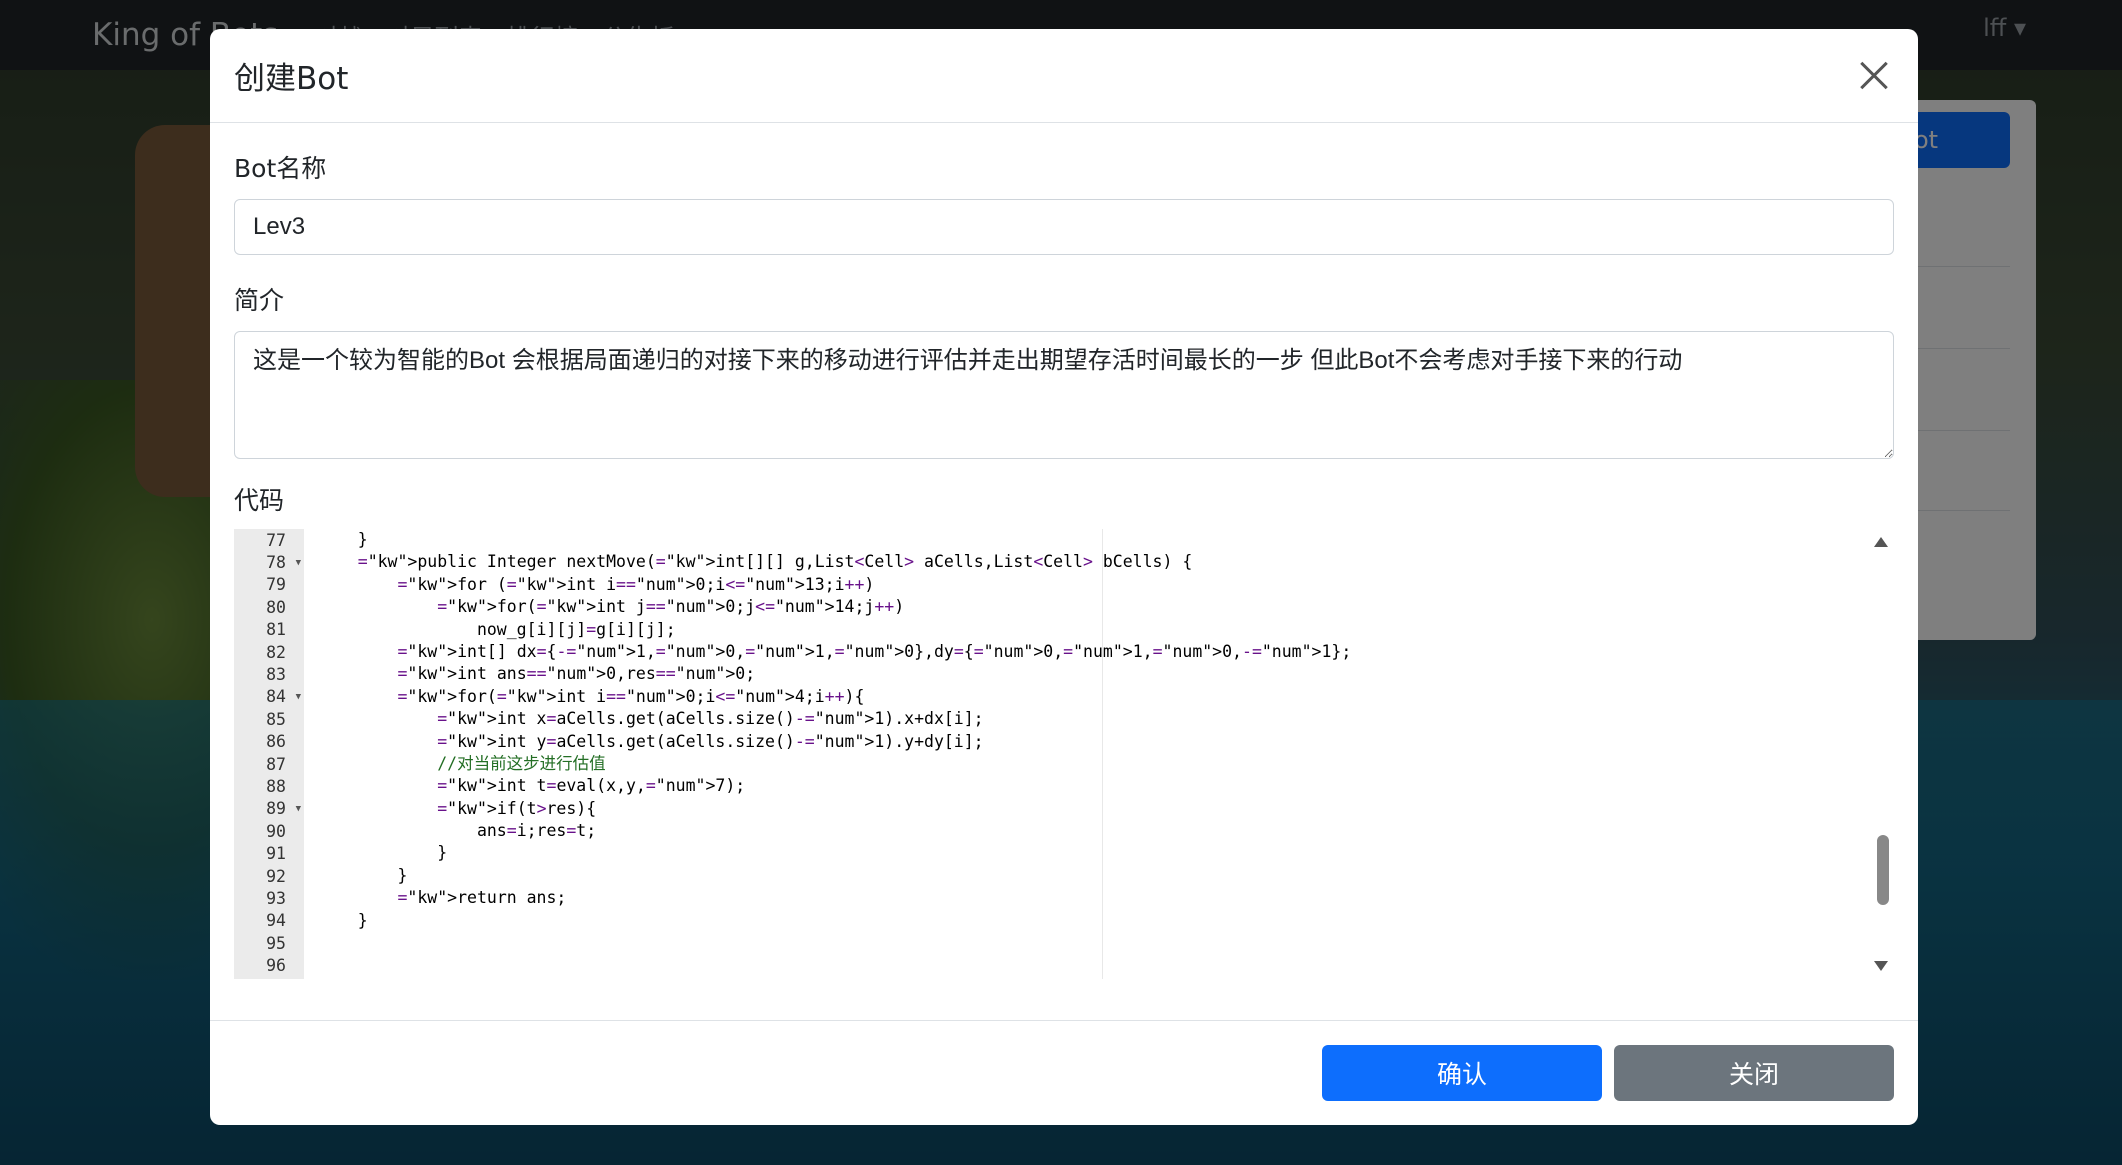 The image size is (2122, 1165). I want to click on line-number: 86, so click(276, 742).